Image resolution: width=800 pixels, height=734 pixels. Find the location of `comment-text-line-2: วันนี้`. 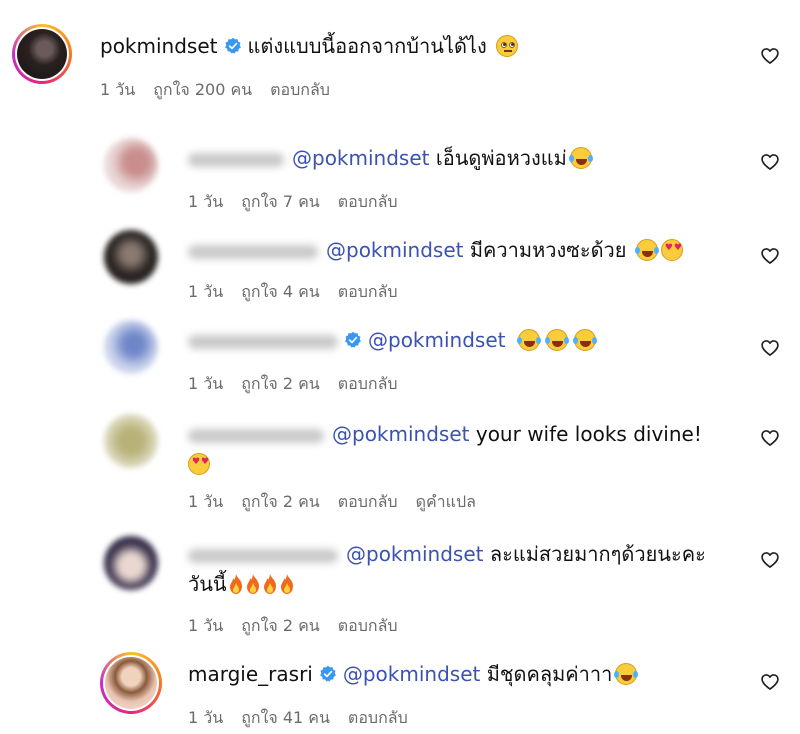

comment-text-line-2: วันนี้ is located at coordinates (241, 584).